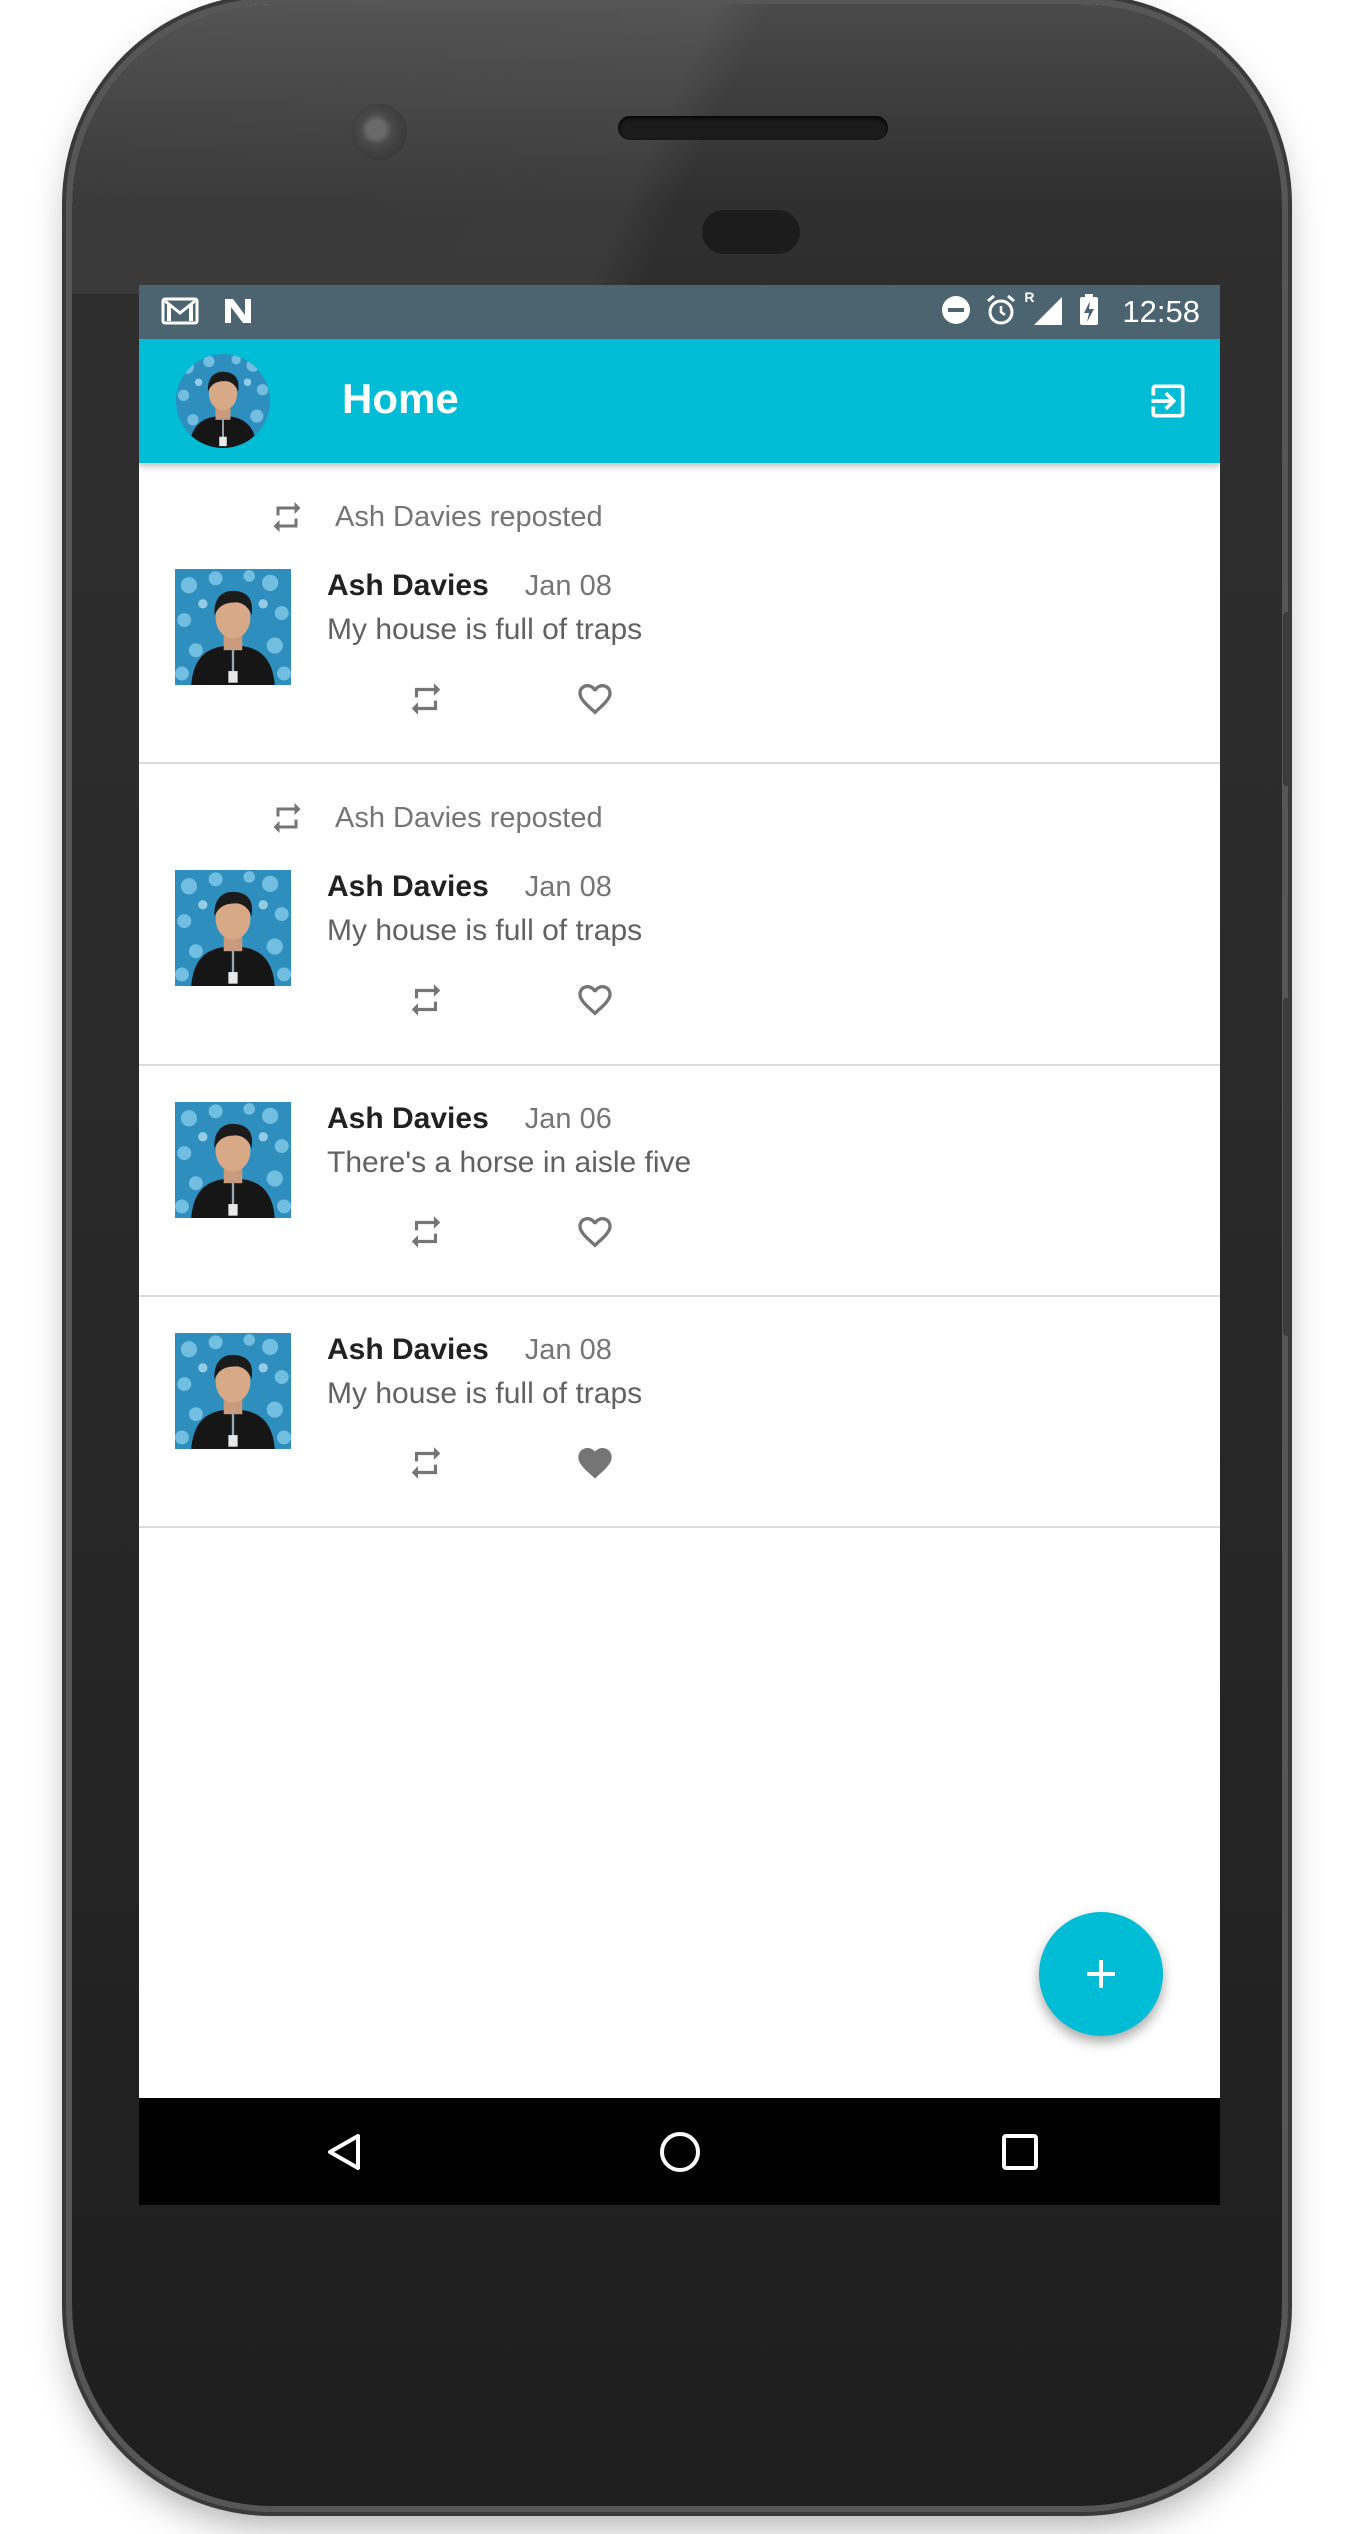 The width and height of the screenshot is (1370, 2534). What do you see at coordinates (1029, 296) in the screenshot?
I see `roaming-indicator: R` at bounding box center [1029, 296].